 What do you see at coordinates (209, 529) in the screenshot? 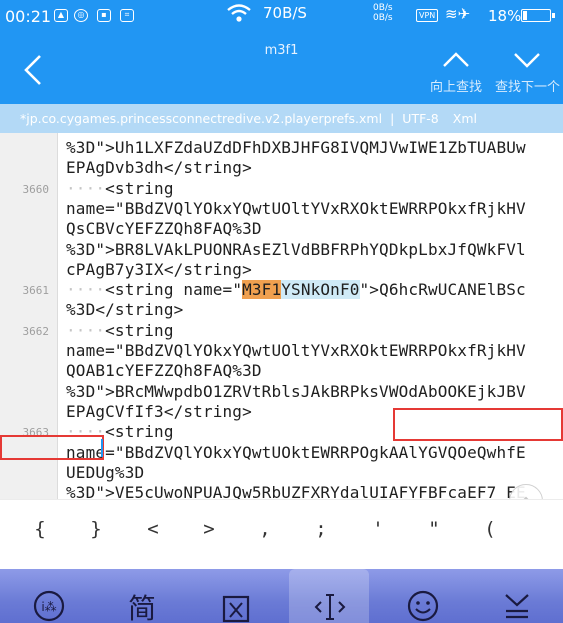
I see `symbol-key: >` at bounding box center [209, 529].